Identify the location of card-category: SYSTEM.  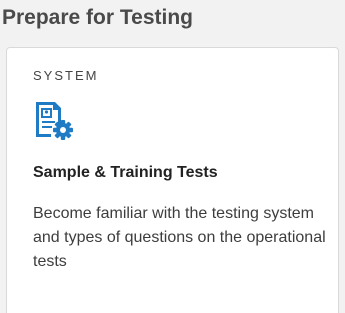
(66, 75).